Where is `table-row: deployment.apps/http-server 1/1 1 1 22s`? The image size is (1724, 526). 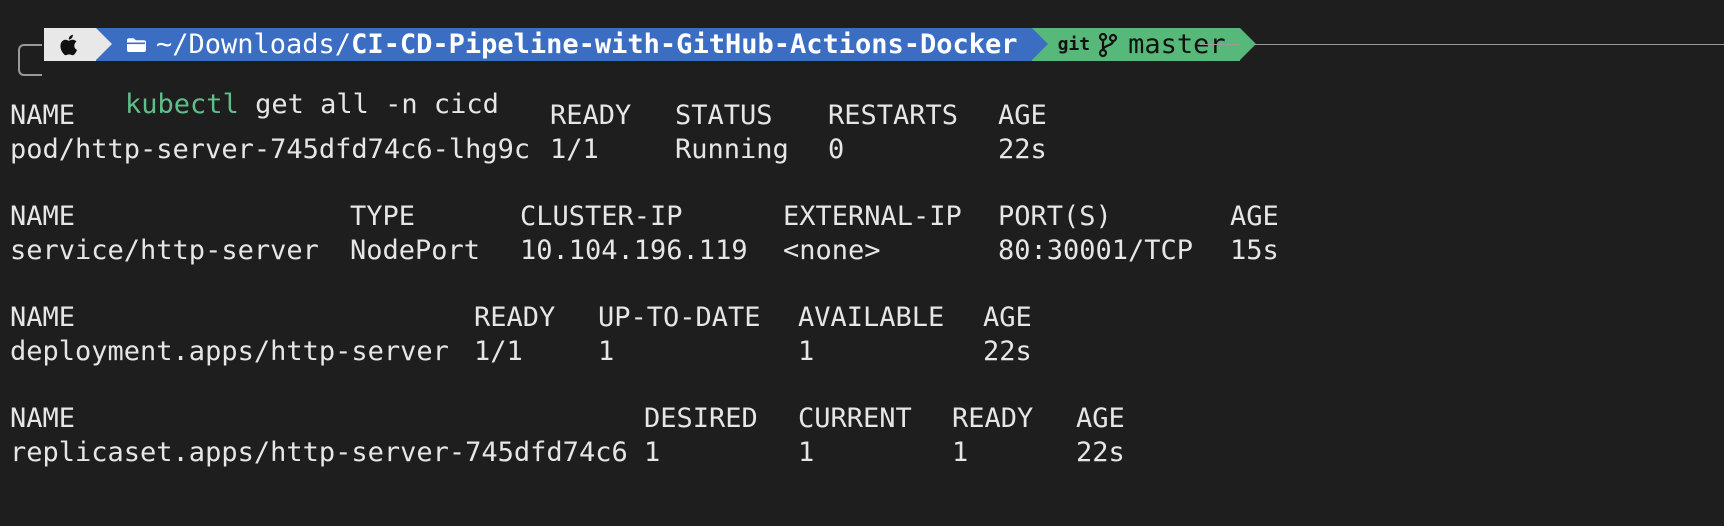
table-row: deployment.apps/http-server 1/1 1 1 22s is located at coordinates (516, 352).